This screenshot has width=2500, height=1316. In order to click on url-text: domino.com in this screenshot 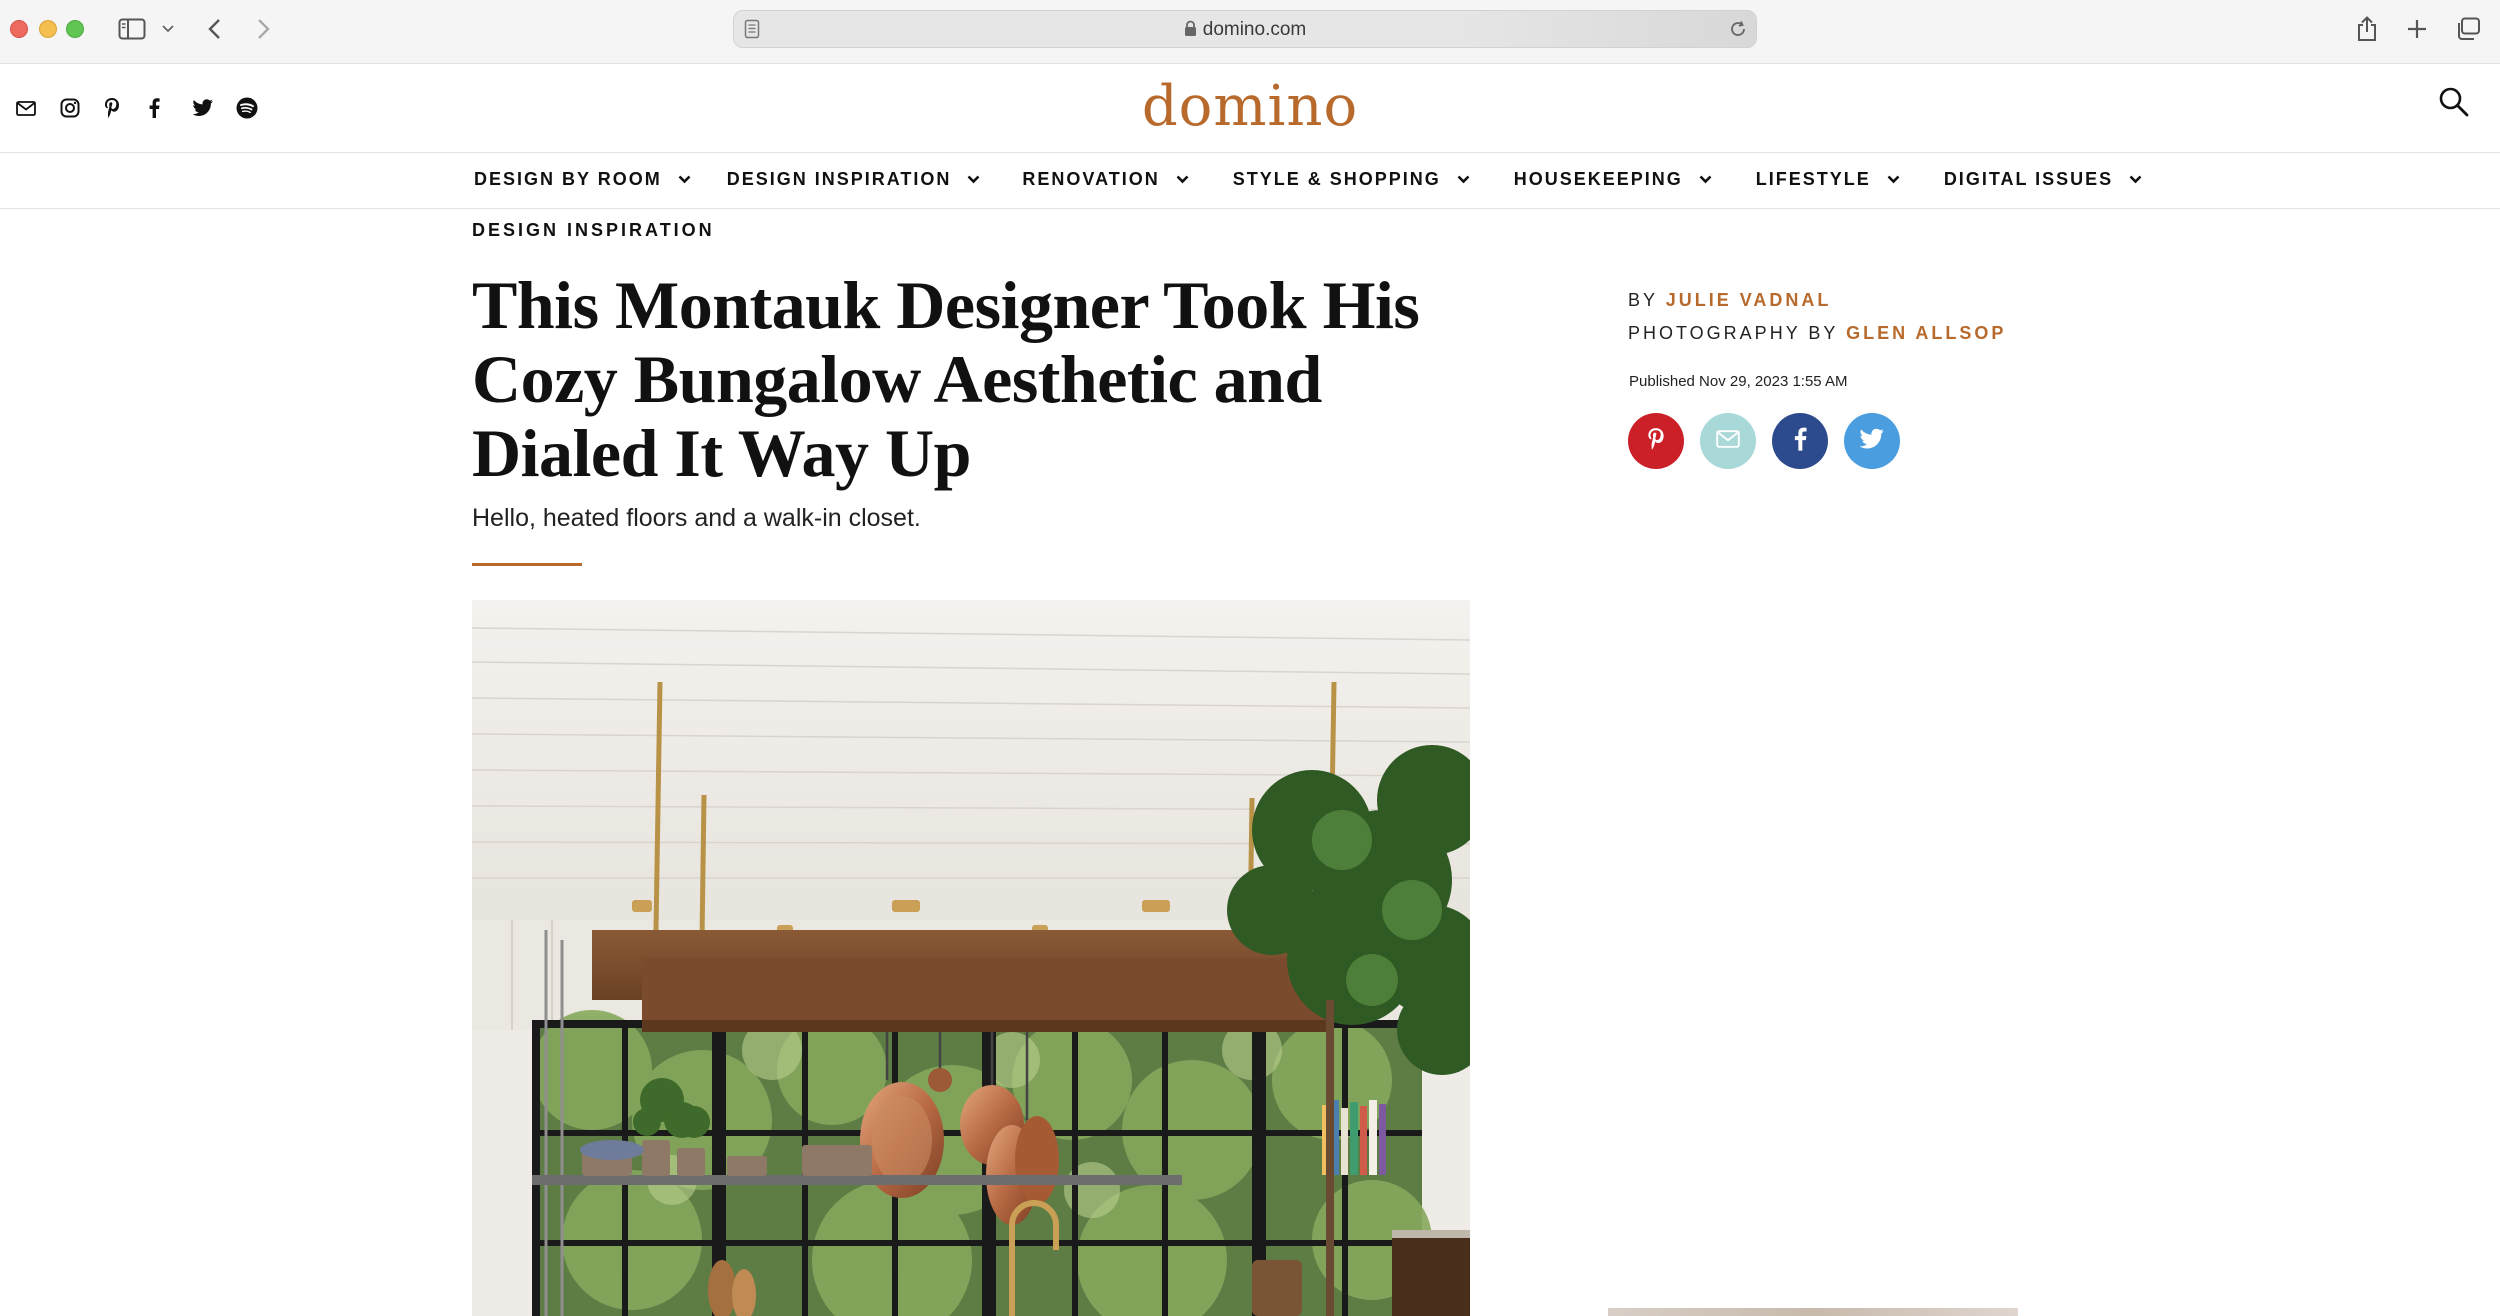, I will do `click(1254, 29)`.